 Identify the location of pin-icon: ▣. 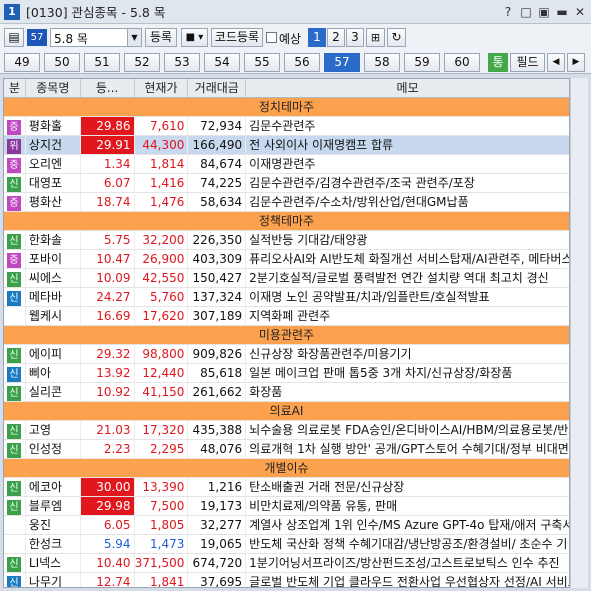
(544, 12).